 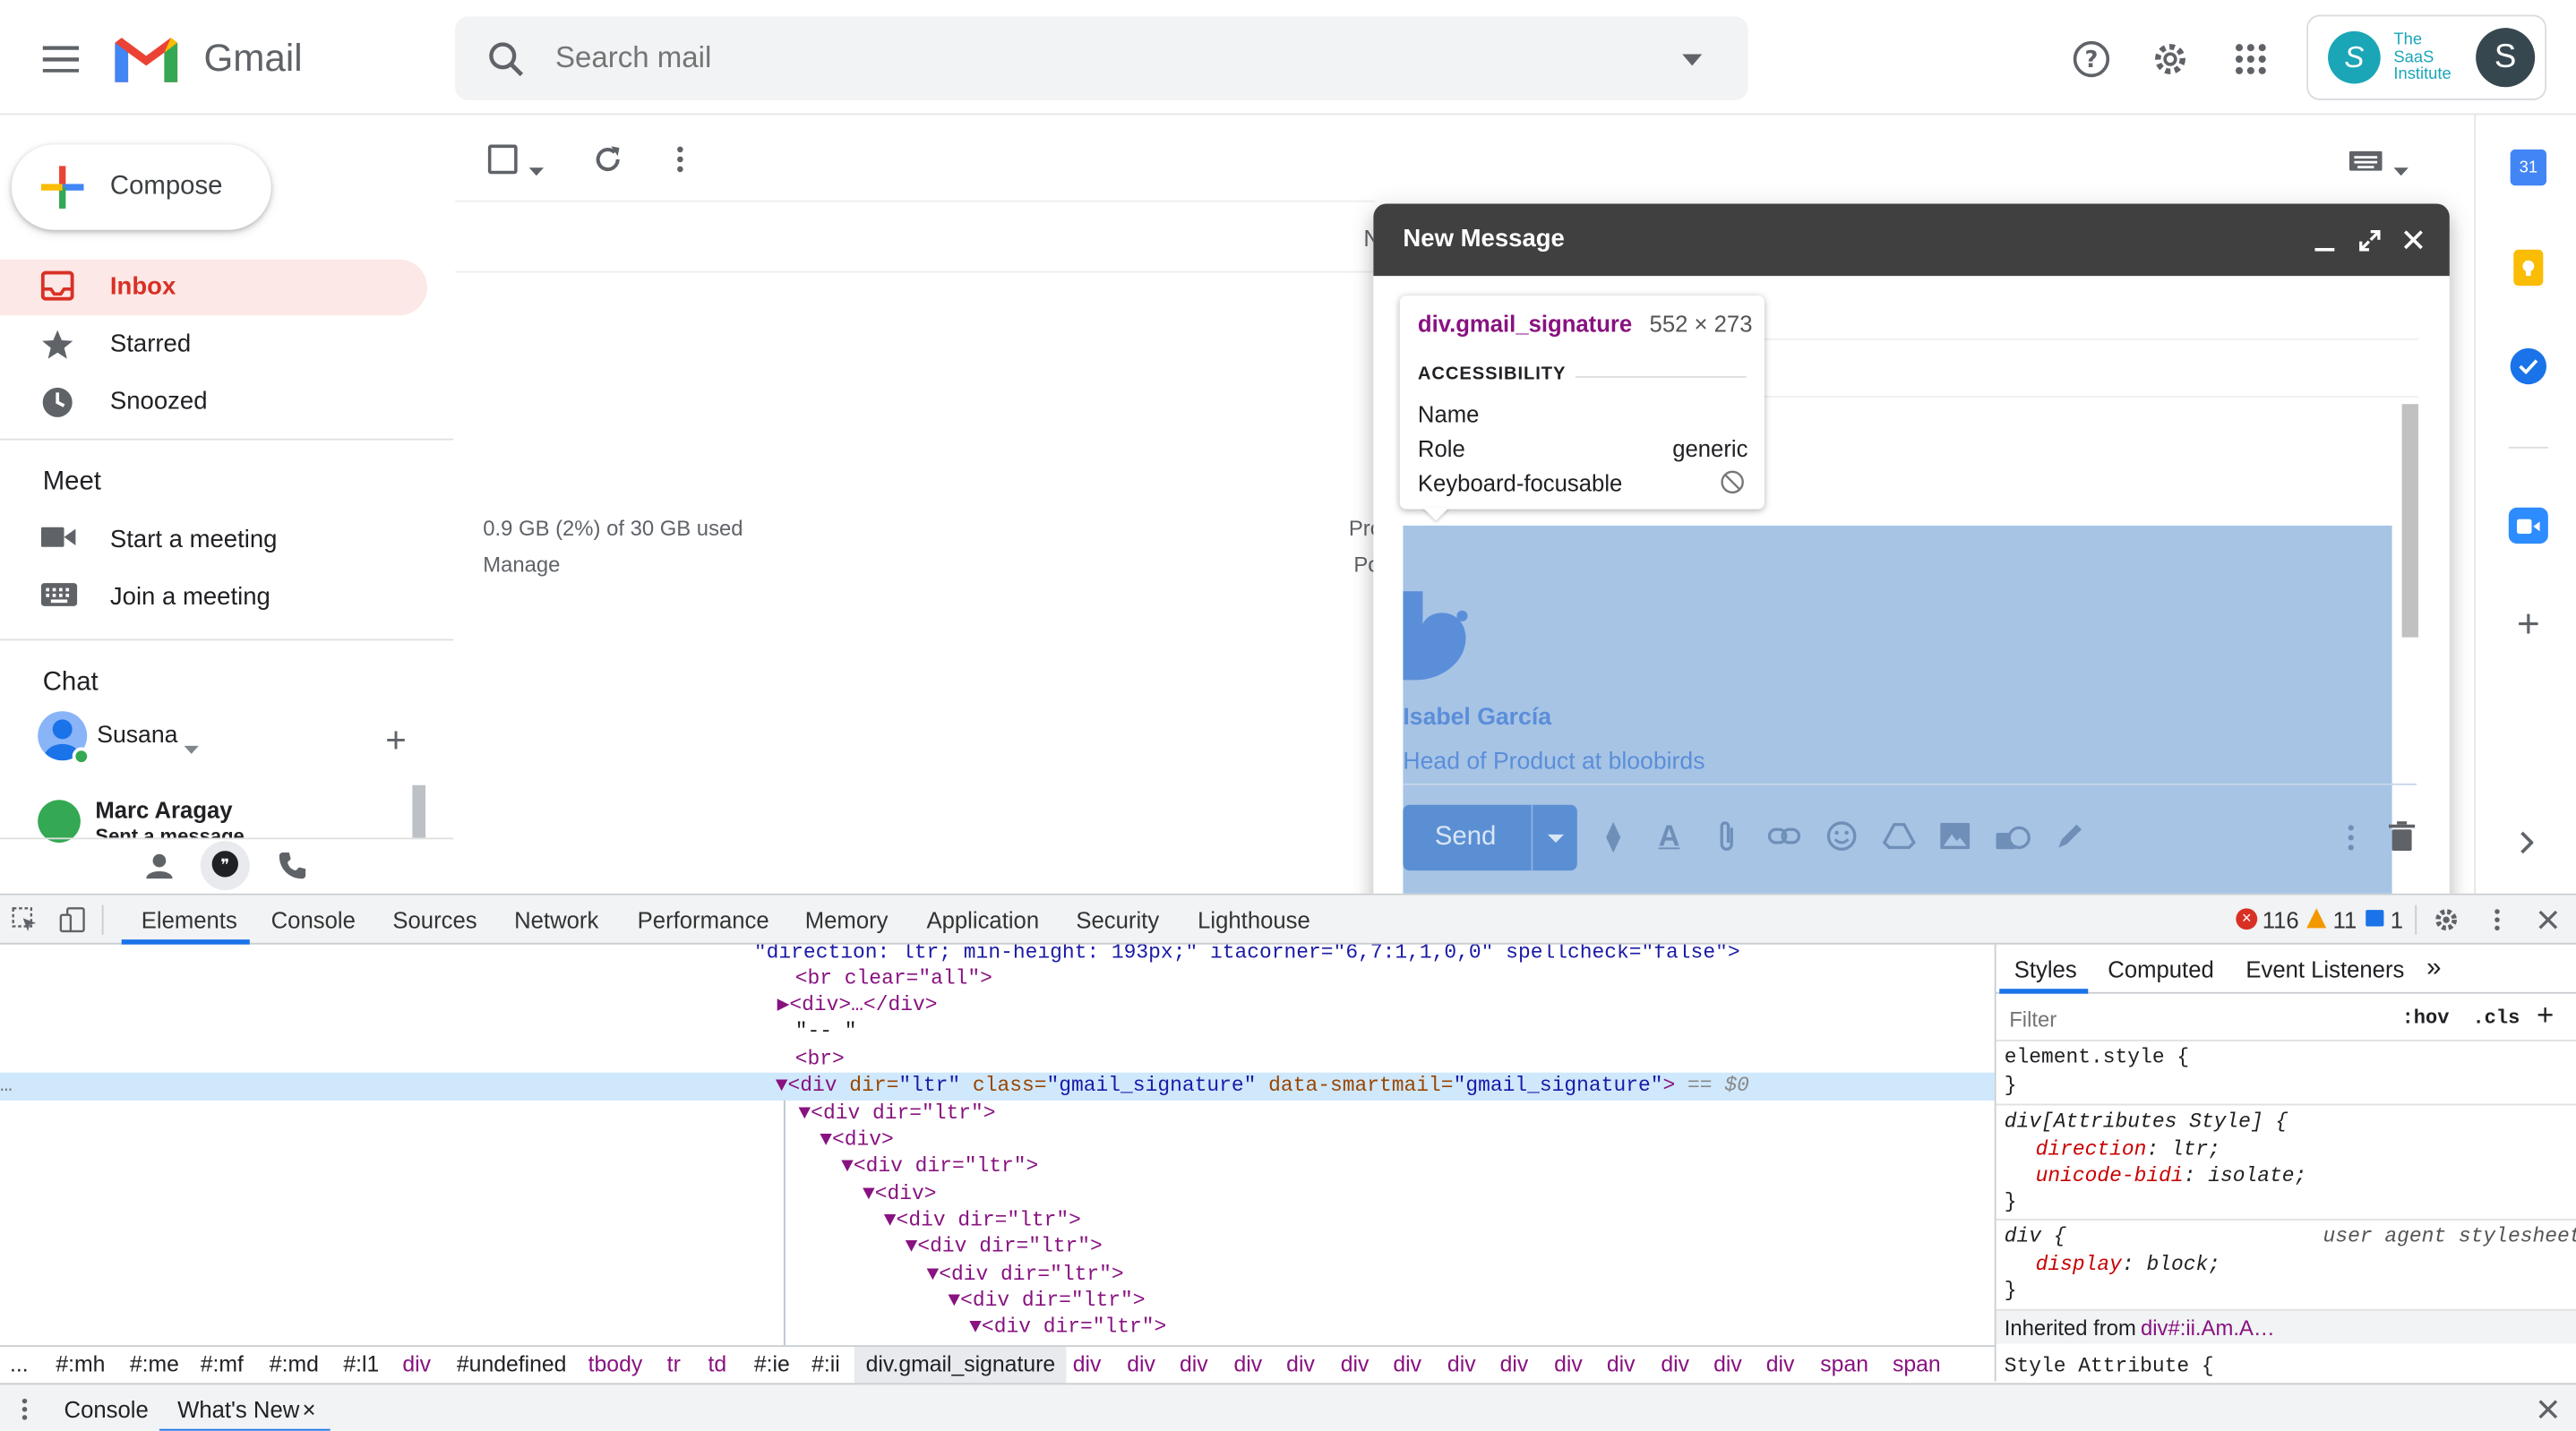 I want to click on drawer-close-icon, so click(x=2548, y=1409).